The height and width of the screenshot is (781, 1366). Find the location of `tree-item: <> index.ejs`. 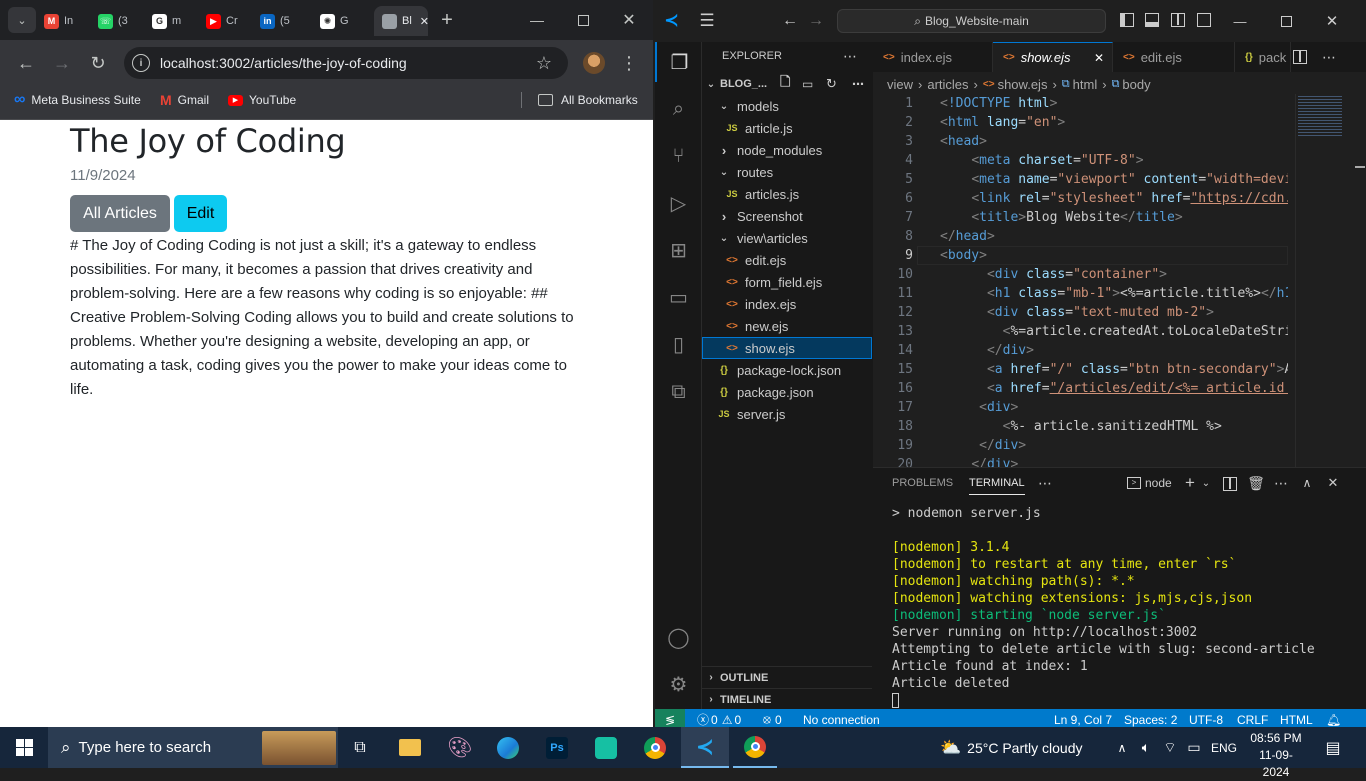

tree-item: <> index.ejs is located at coordinates (787, 304).